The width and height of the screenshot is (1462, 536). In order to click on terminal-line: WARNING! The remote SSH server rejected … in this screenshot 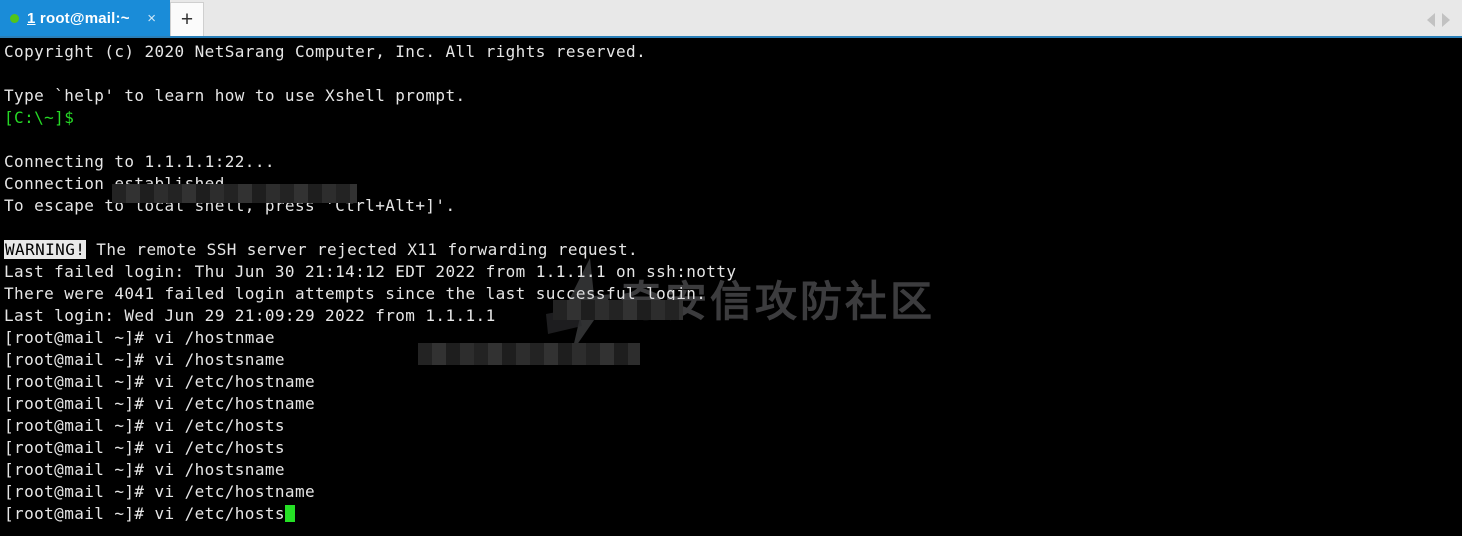, I will do `click(321, 249)`.